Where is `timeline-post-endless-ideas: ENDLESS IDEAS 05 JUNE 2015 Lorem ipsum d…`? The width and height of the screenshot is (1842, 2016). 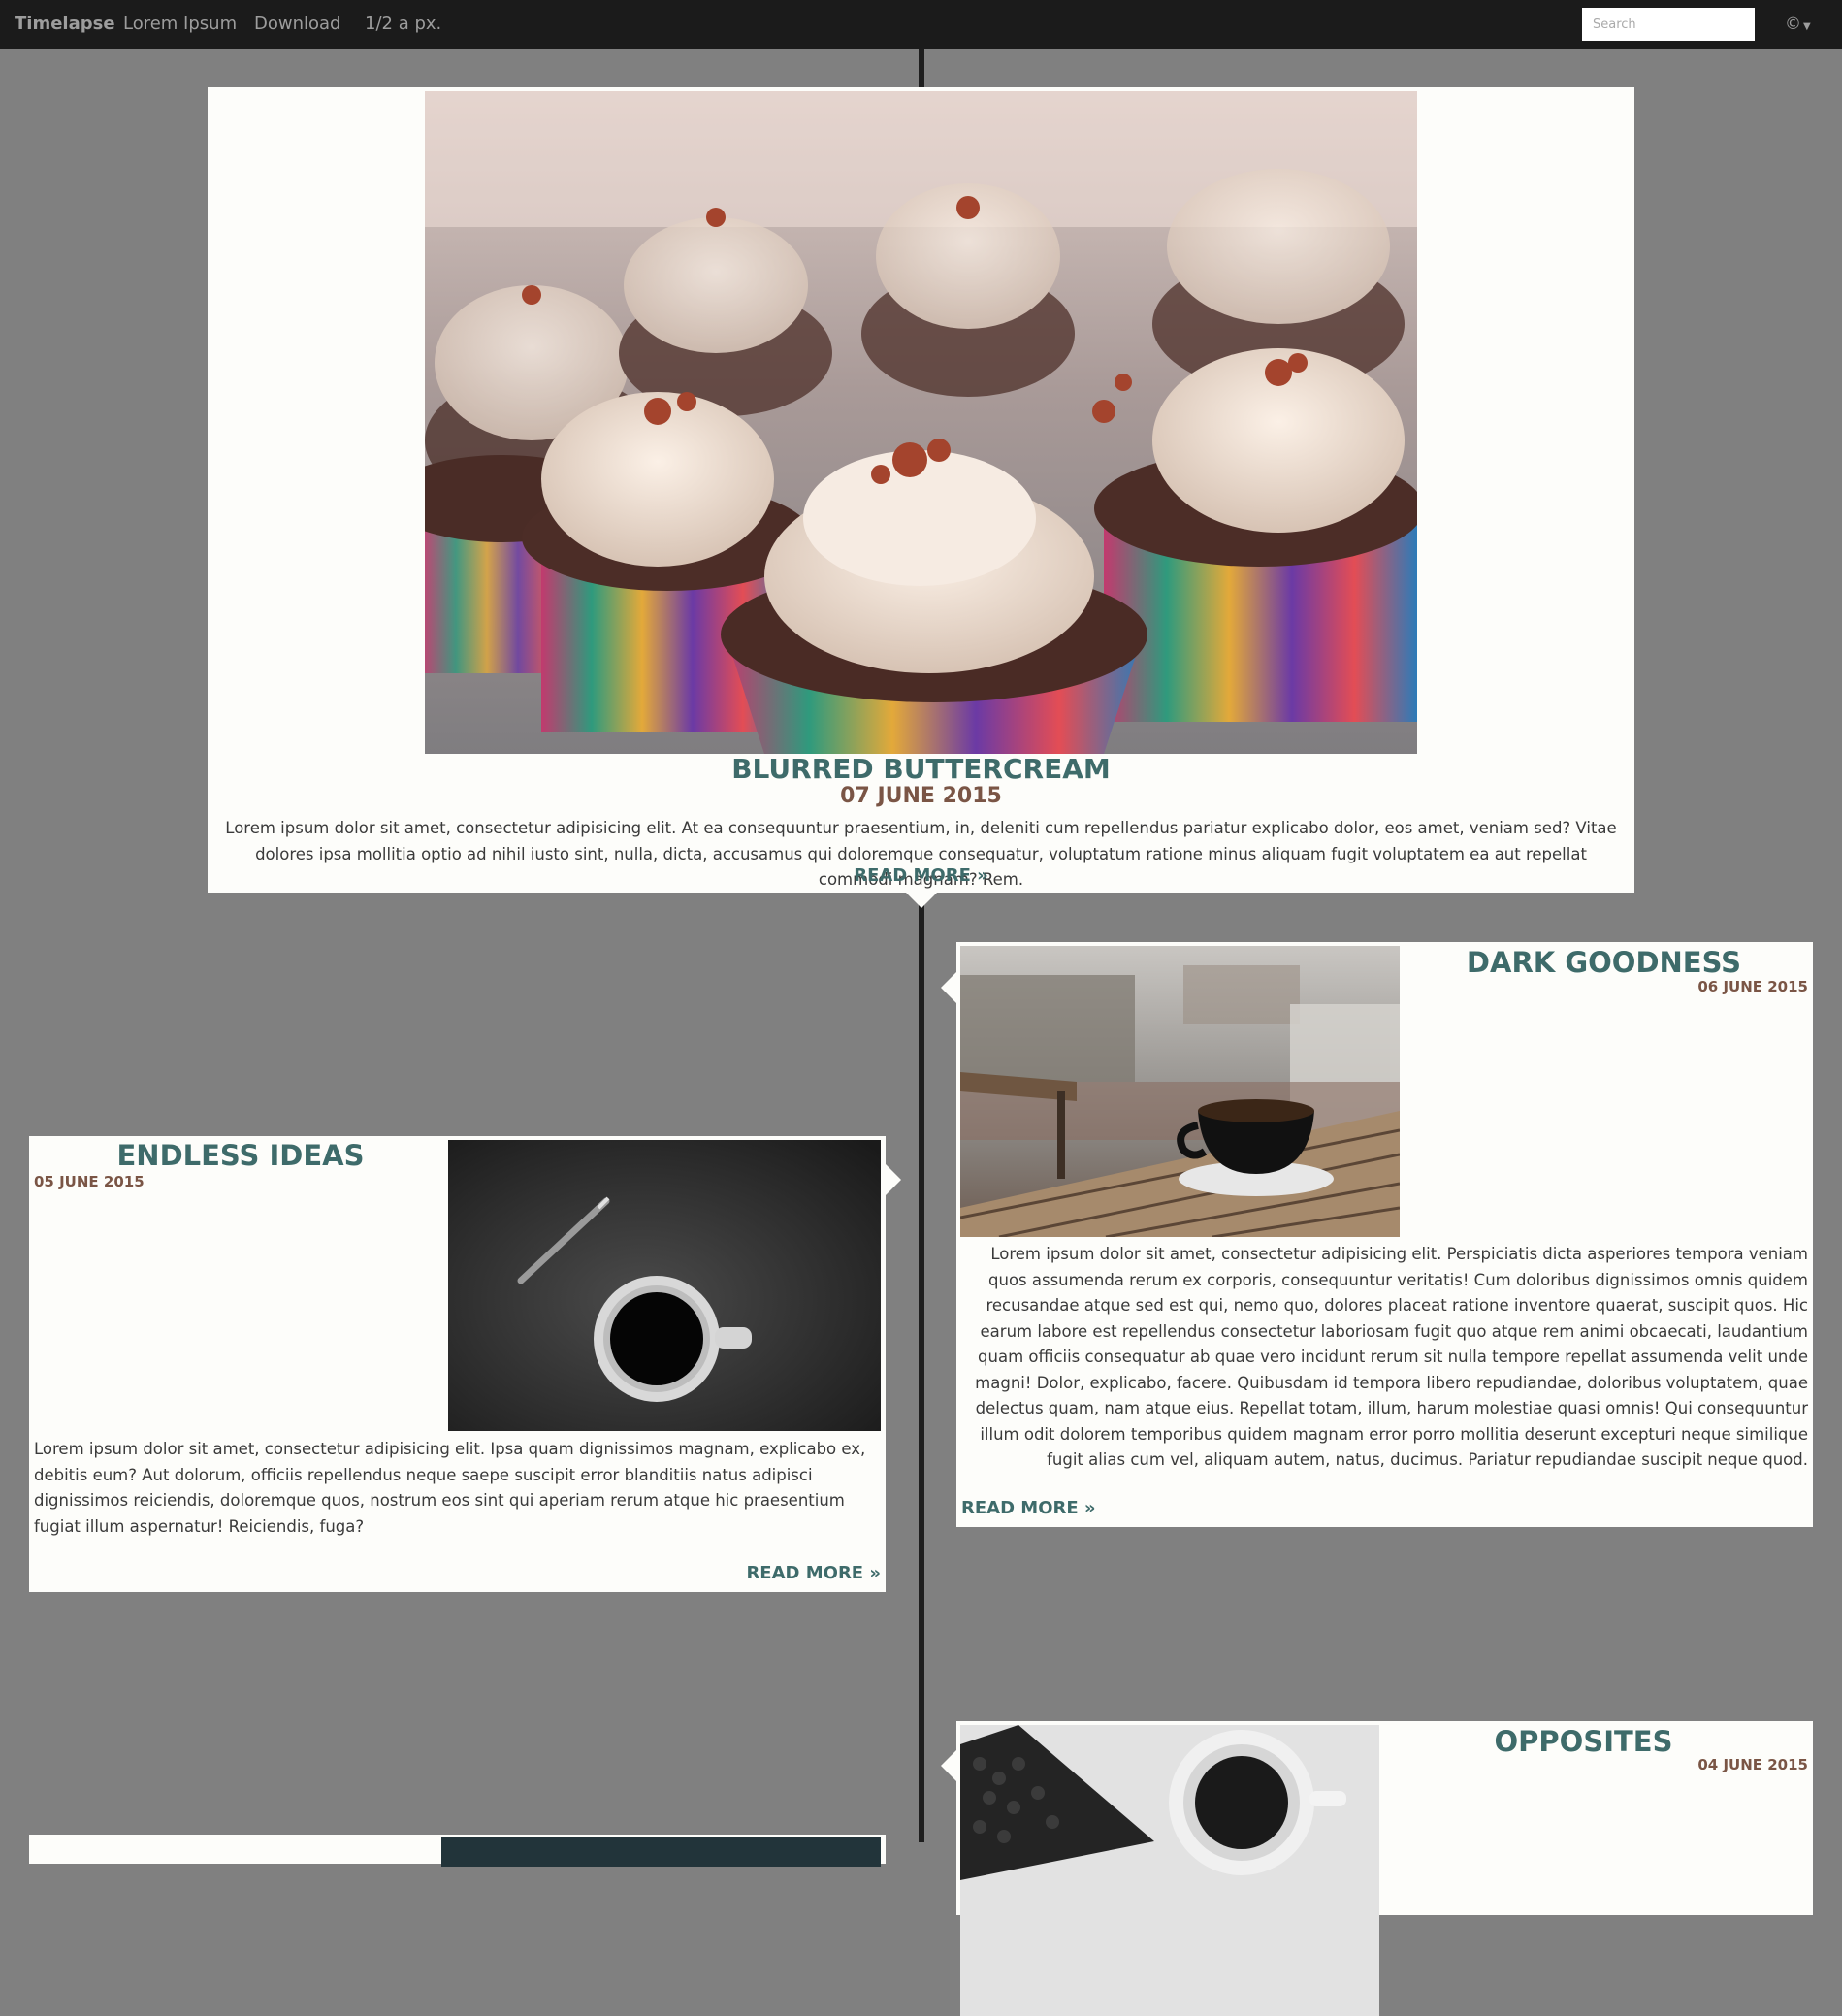 timeline-post-endless-ideas: ENDLESS IDEAS 05 JUNE 2015 Lorem ipsum d… is located at coordinates (457, 1364).